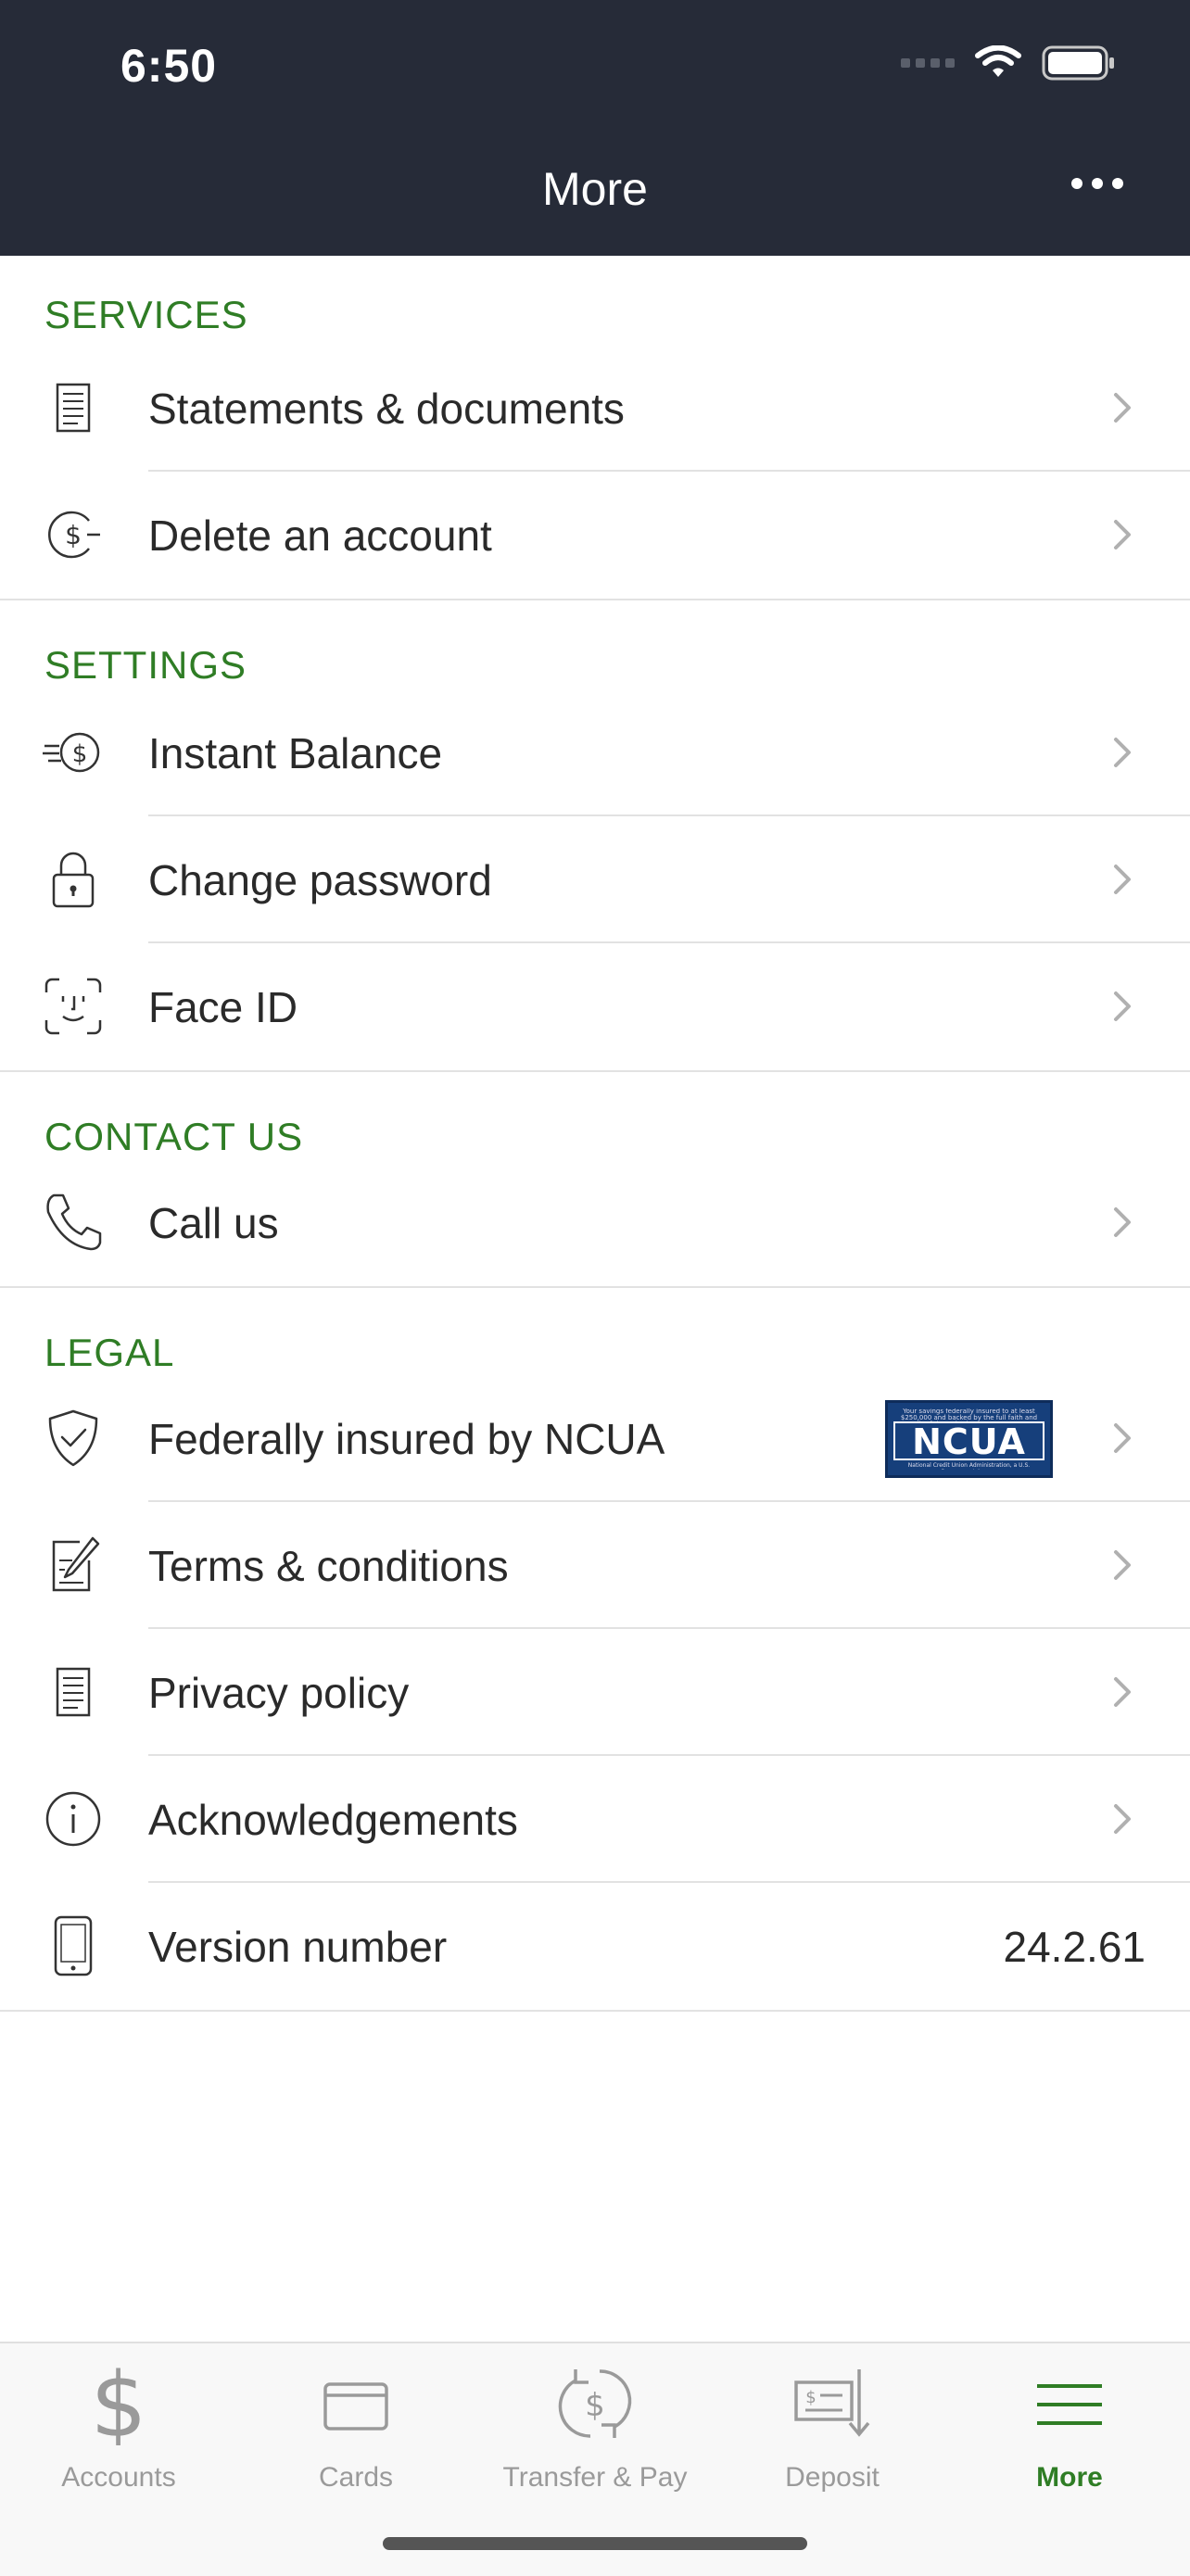 Image resolution: width=1190 pixels, height=2576 pixels. Describe the element at coordinates (1069, 2477) in the screenshot. I see `tab-label: More` at that location.